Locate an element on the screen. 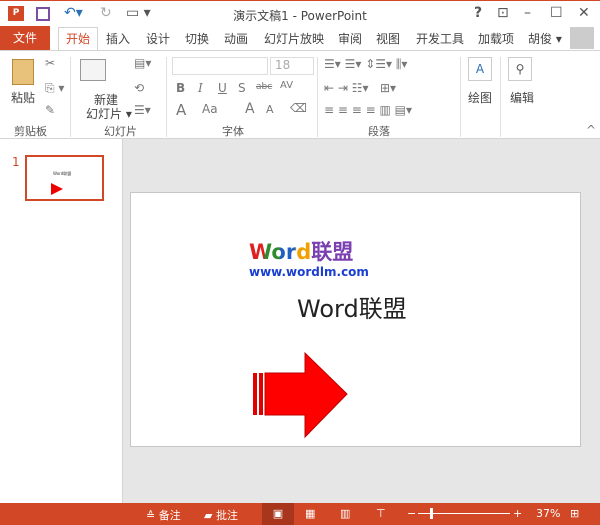  group-label-paragraph: 段落 is located at coordinates (379, 131).